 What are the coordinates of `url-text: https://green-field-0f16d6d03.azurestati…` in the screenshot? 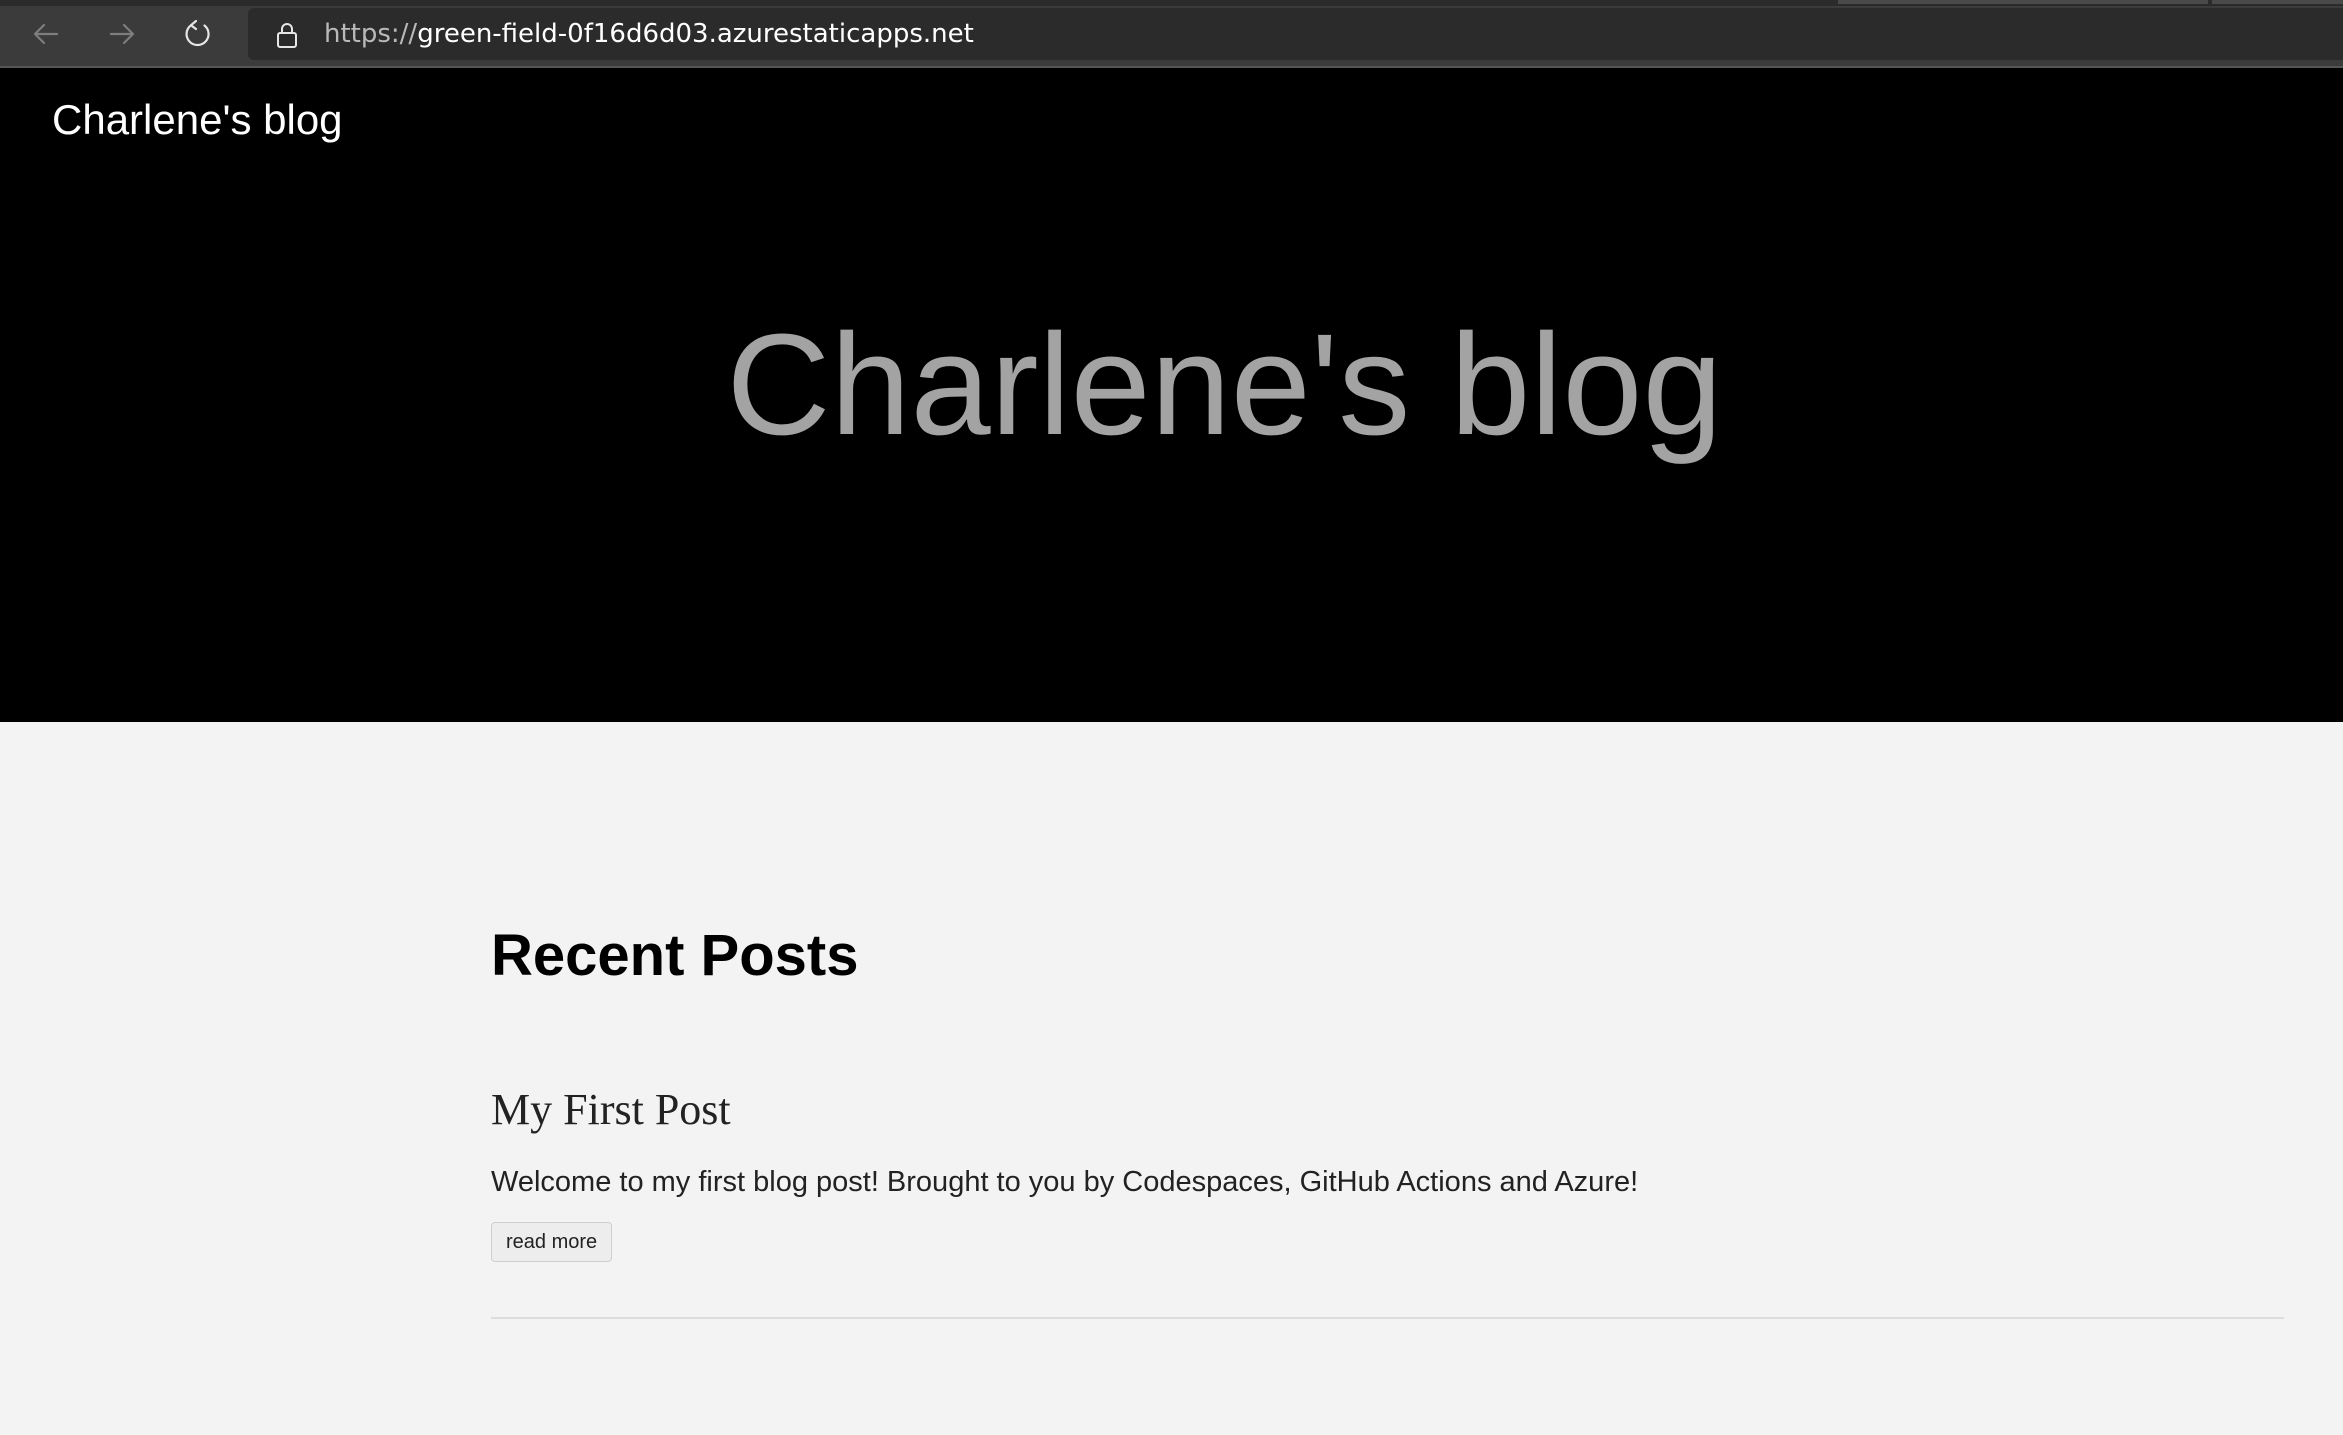 It's located at (649, 34).